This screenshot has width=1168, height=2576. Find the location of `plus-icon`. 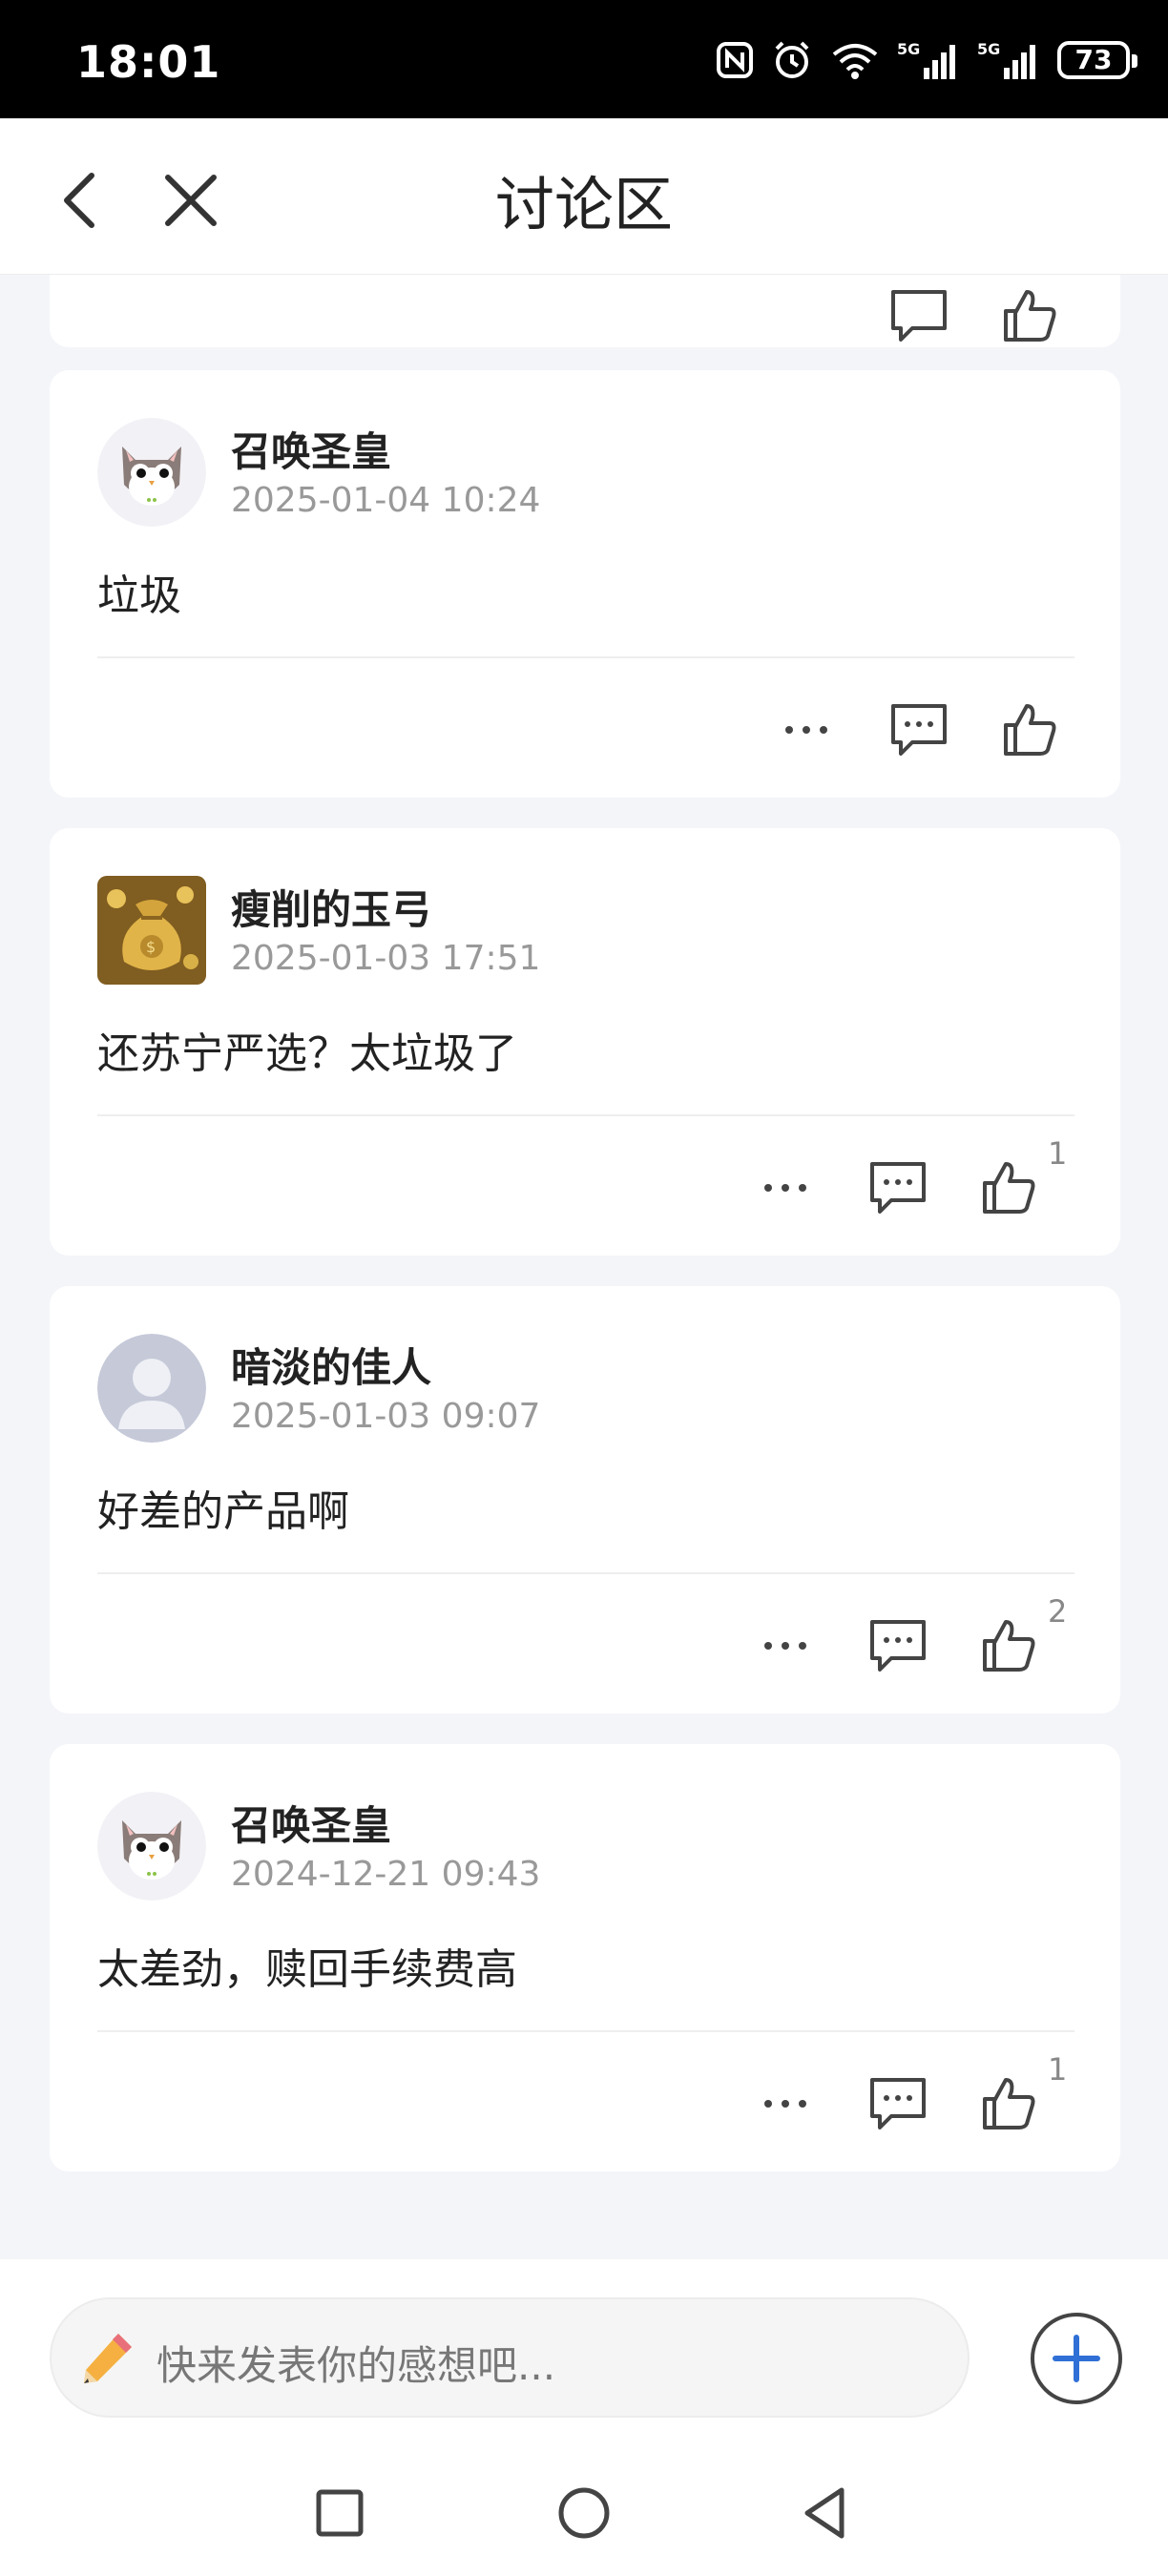

plus-icon is located at coordinates (1076, 2358).